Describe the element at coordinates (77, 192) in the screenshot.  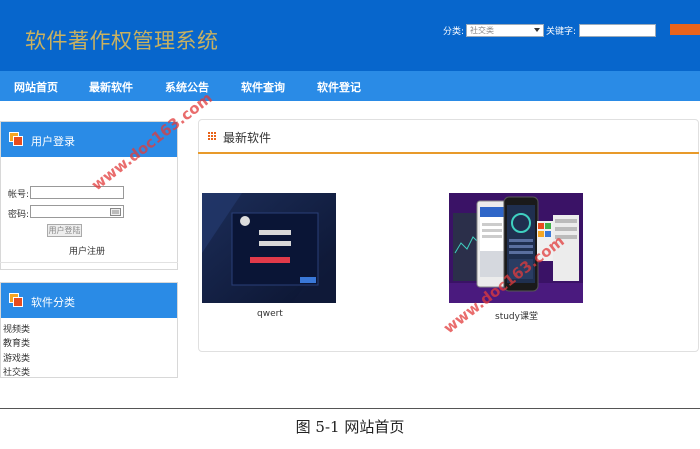
I see `account-input` at that location.